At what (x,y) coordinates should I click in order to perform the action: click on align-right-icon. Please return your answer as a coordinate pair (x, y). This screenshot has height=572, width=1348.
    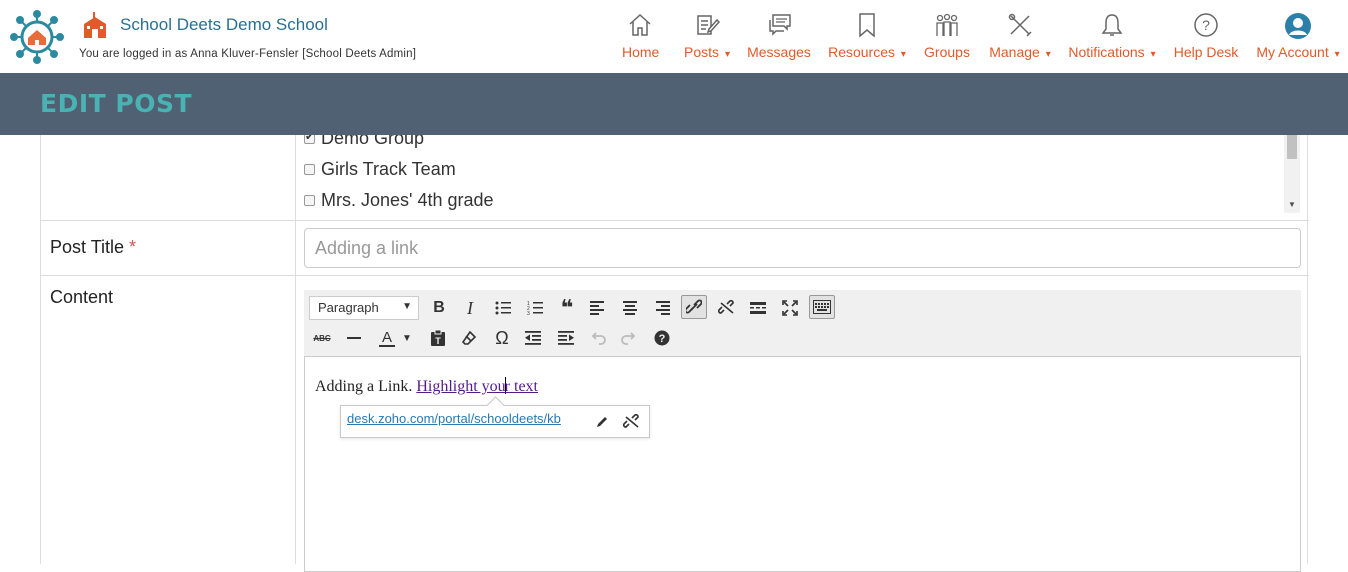
    Looking at the image, I should click on (663, 308).